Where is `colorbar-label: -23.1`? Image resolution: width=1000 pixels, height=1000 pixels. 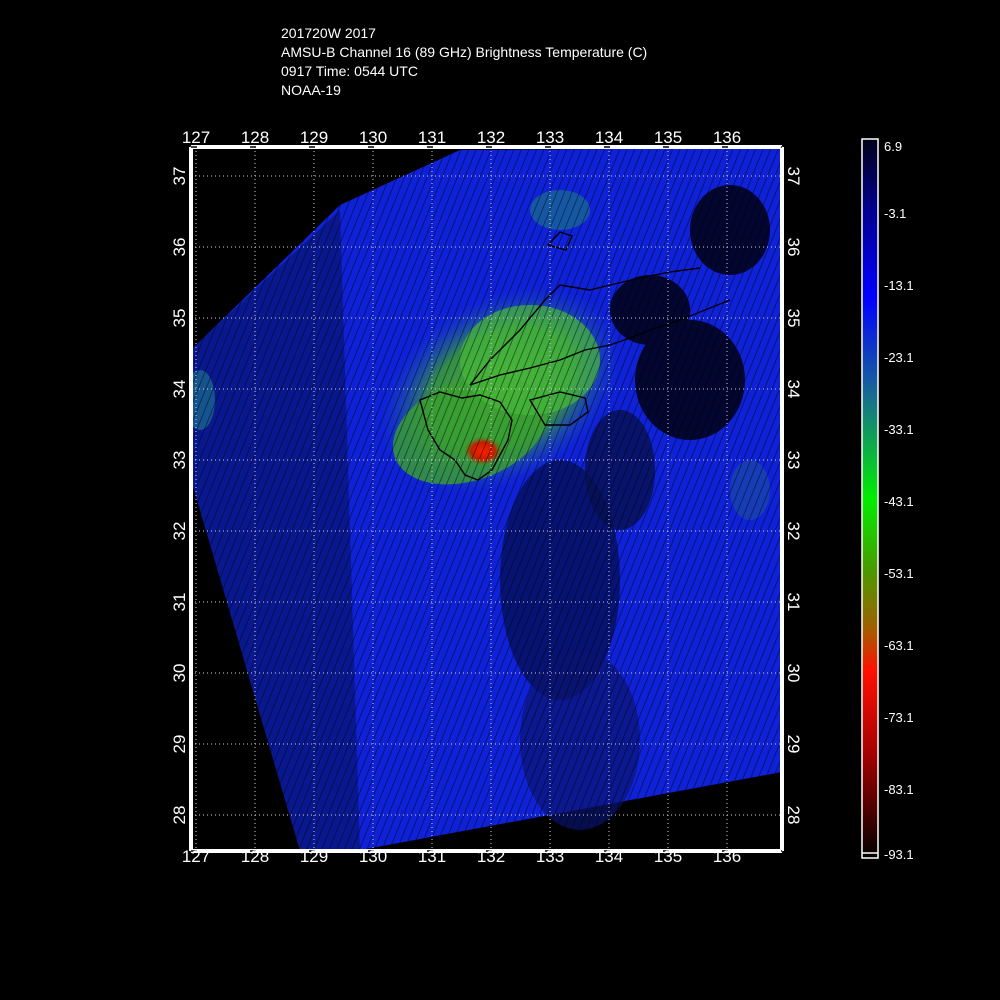 colorbar-label: -23.1 is located at coordinates (899, 357).